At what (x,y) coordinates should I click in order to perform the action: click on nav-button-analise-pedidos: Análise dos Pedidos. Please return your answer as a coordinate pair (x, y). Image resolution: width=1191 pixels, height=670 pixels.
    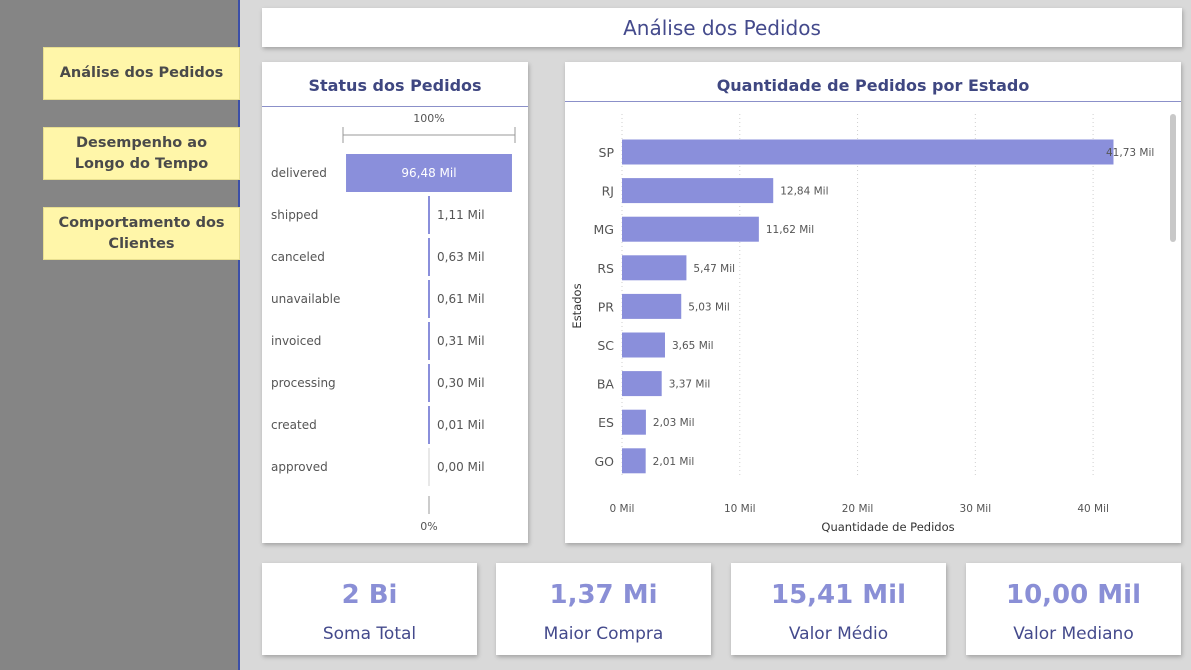
    Looking at the image, I should click on (141, 73).